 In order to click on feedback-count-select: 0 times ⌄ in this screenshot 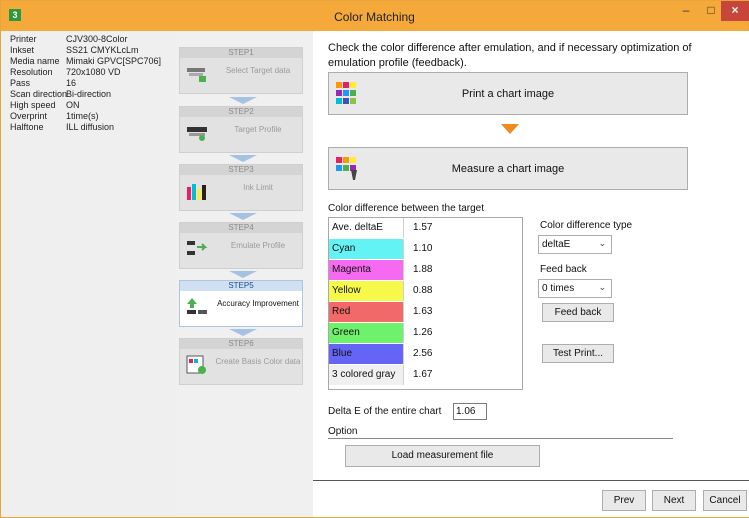, I will do `click(575, 288)`.